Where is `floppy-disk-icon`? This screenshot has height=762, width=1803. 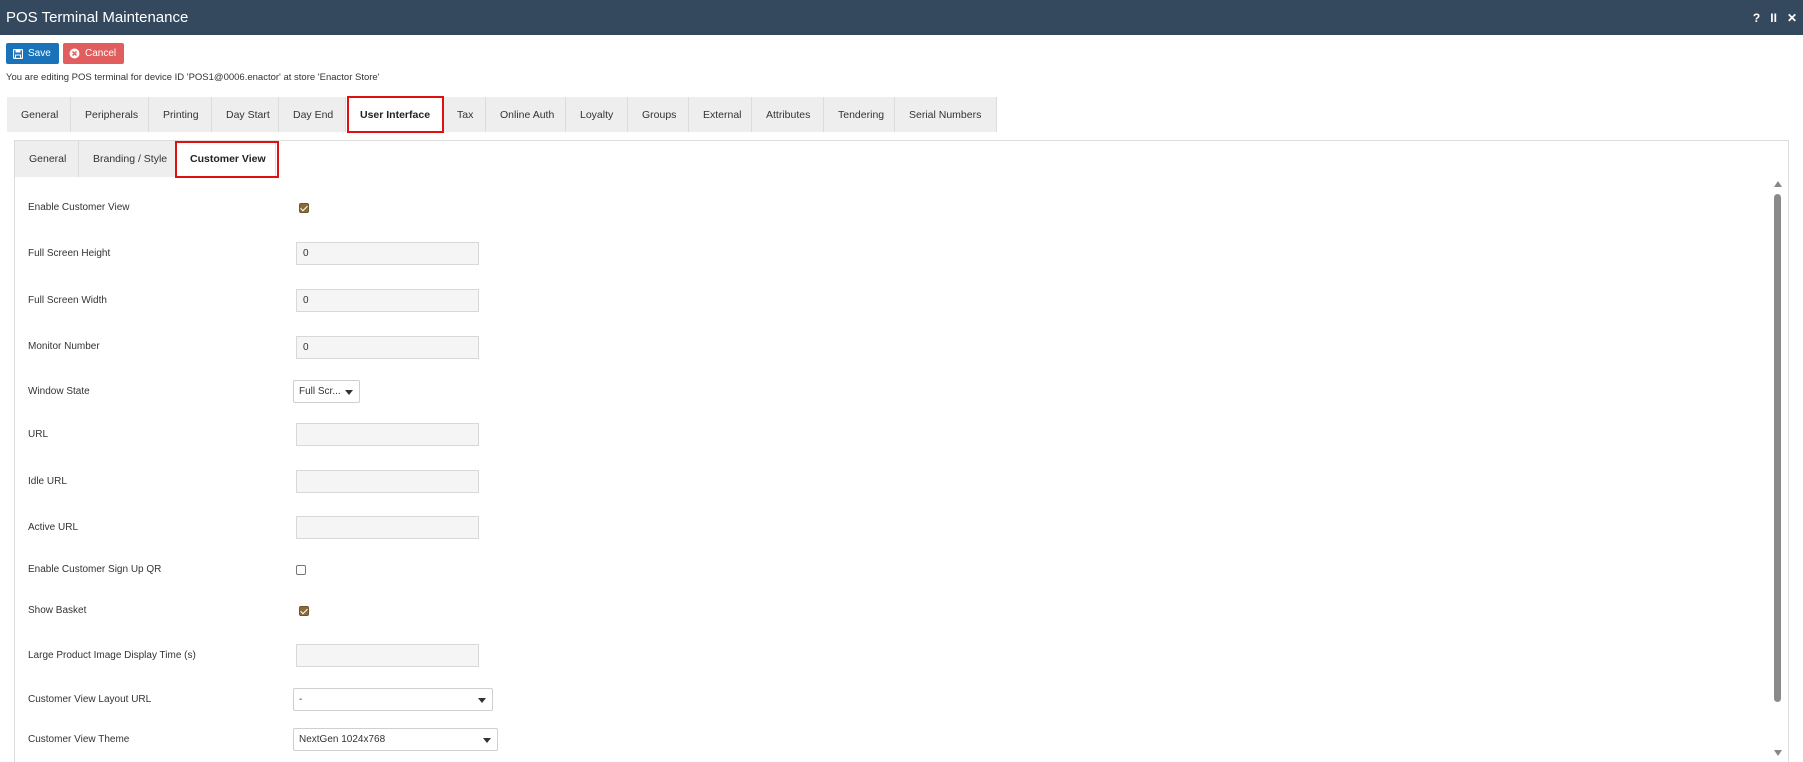 floppy-disk-icon is located at coordinates (17, 53).